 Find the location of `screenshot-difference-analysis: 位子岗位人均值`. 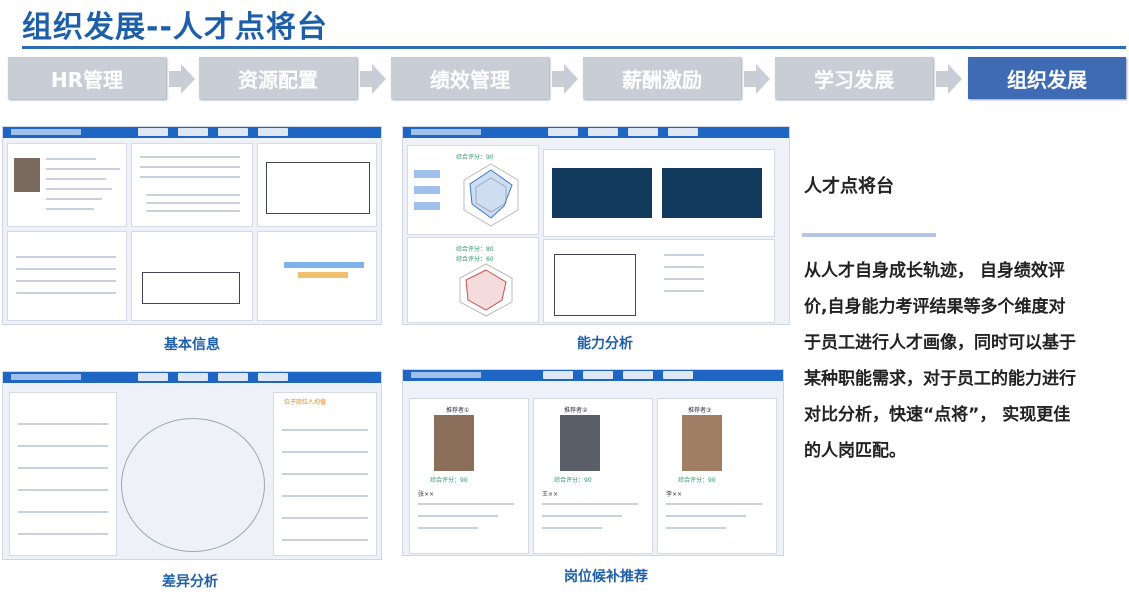

screenshot-difference-analysis: 位子岗位人均值 is located at coordinates (192, 465).